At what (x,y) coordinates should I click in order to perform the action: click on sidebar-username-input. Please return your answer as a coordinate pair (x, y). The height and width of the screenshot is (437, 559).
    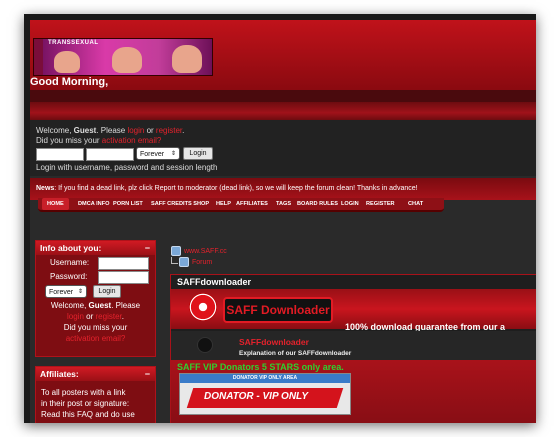
    Looking at the image, I should click on (123, 263).